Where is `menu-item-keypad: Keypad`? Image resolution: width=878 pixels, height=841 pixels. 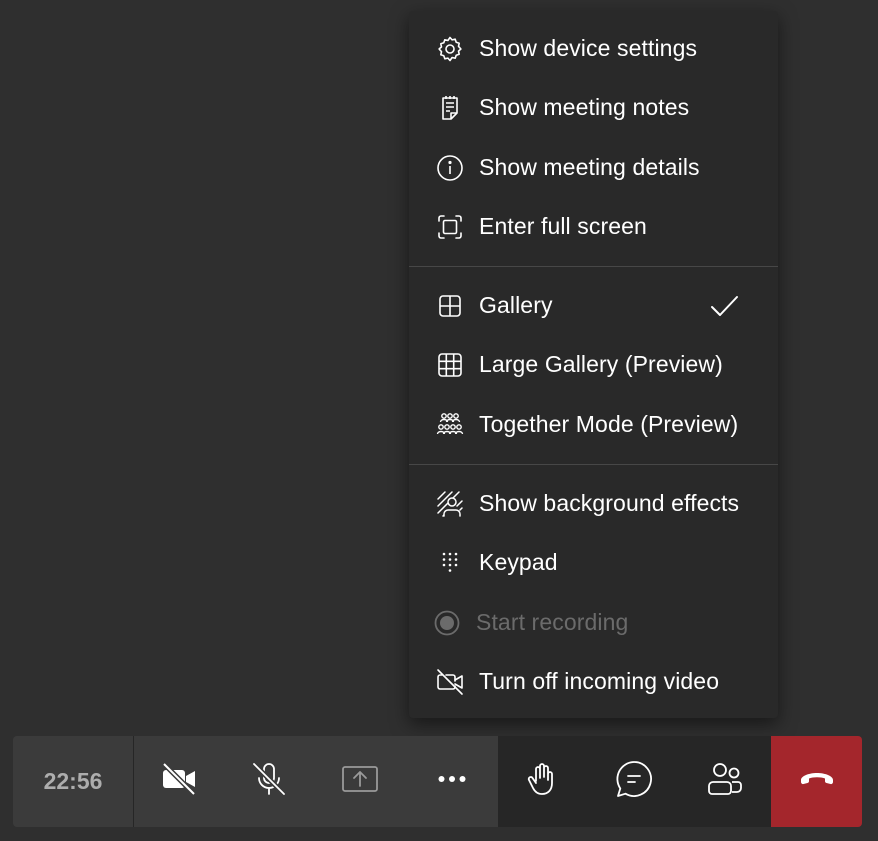 menu-item-keypad: Keypad is located at coordinates (593, 562).